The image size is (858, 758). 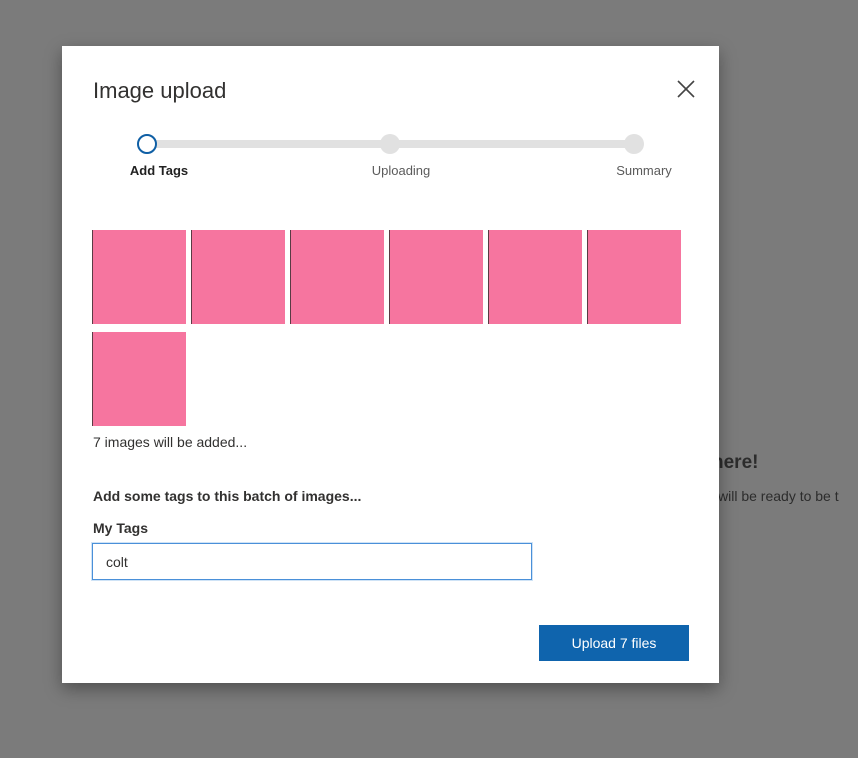 I want to click on step-label-summary: Summary, so click(x=644, y=170).